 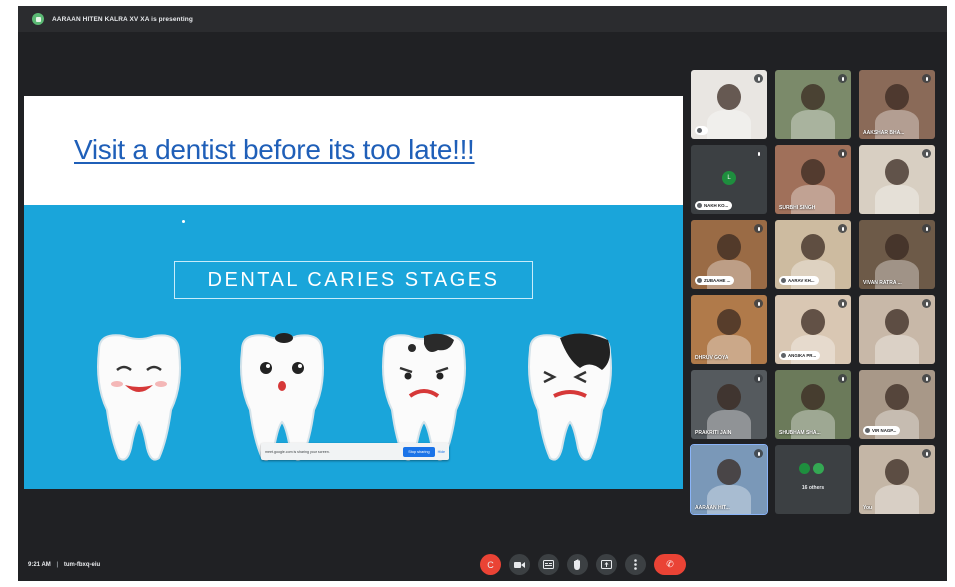 I want to click on meeting-info: 9:21 AM | tum-fbxq-eiu, so click(x=64, y=565).